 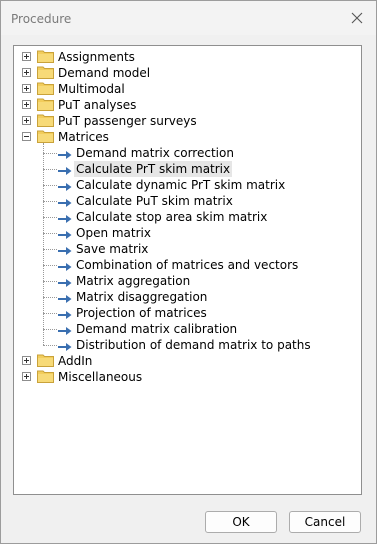 What do you see at coordinates (184, 73) in the screenshot?
I see `tree-folder-top-1: Demand model` at bounding box center [184, 73].